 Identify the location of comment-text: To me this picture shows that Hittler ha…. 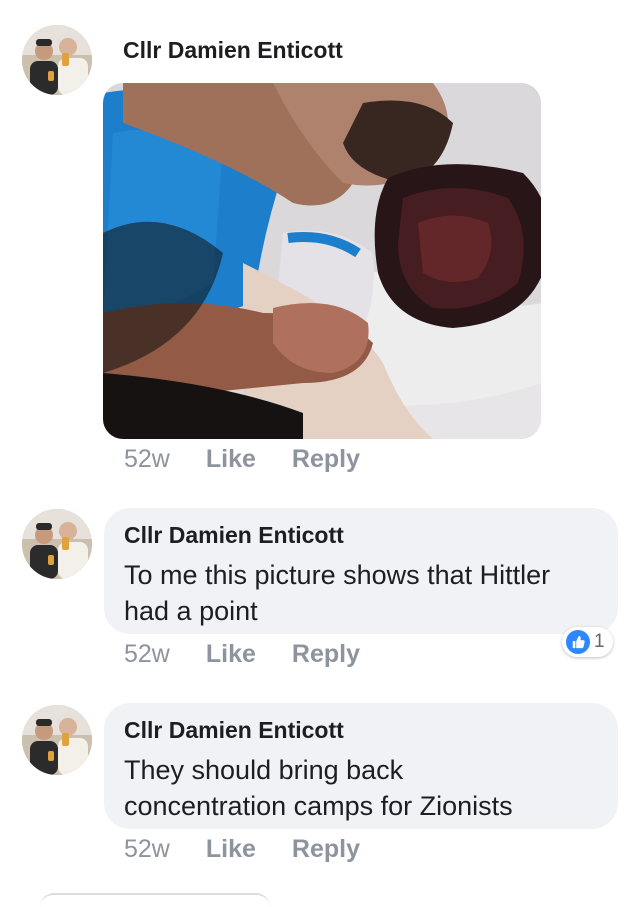
(337, 593).